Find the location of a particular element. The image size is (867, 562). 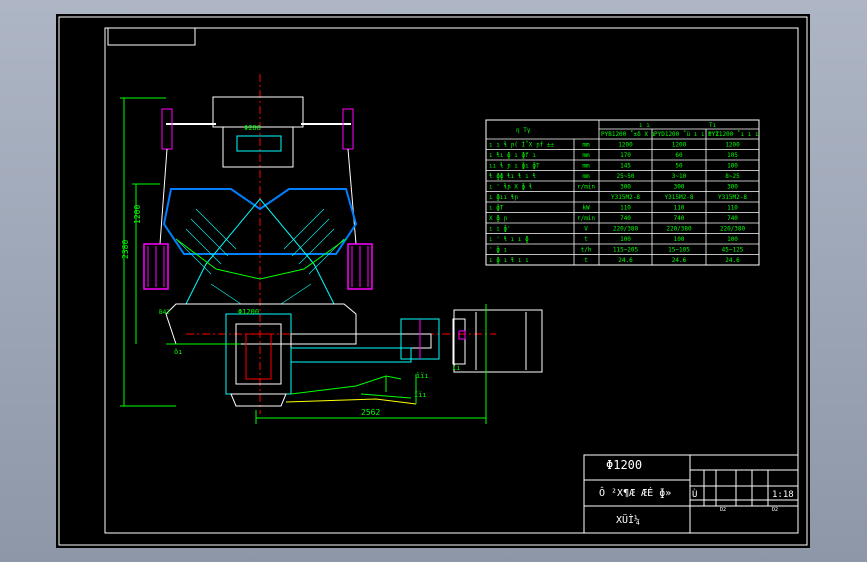

table-row-label: ɬ ɸɸ ɬı ɬ ı ɬ is located at coordinates (512, 176).